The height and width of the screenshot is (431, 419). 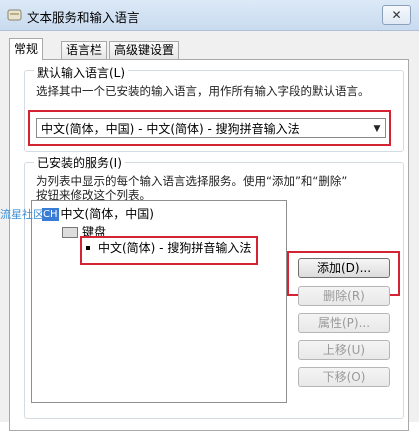 What do you see at coordinates (81, 73) in the screenshot?
I see `default-language-legend: 默认输入语言(L)` at bounding box center [81, 73].